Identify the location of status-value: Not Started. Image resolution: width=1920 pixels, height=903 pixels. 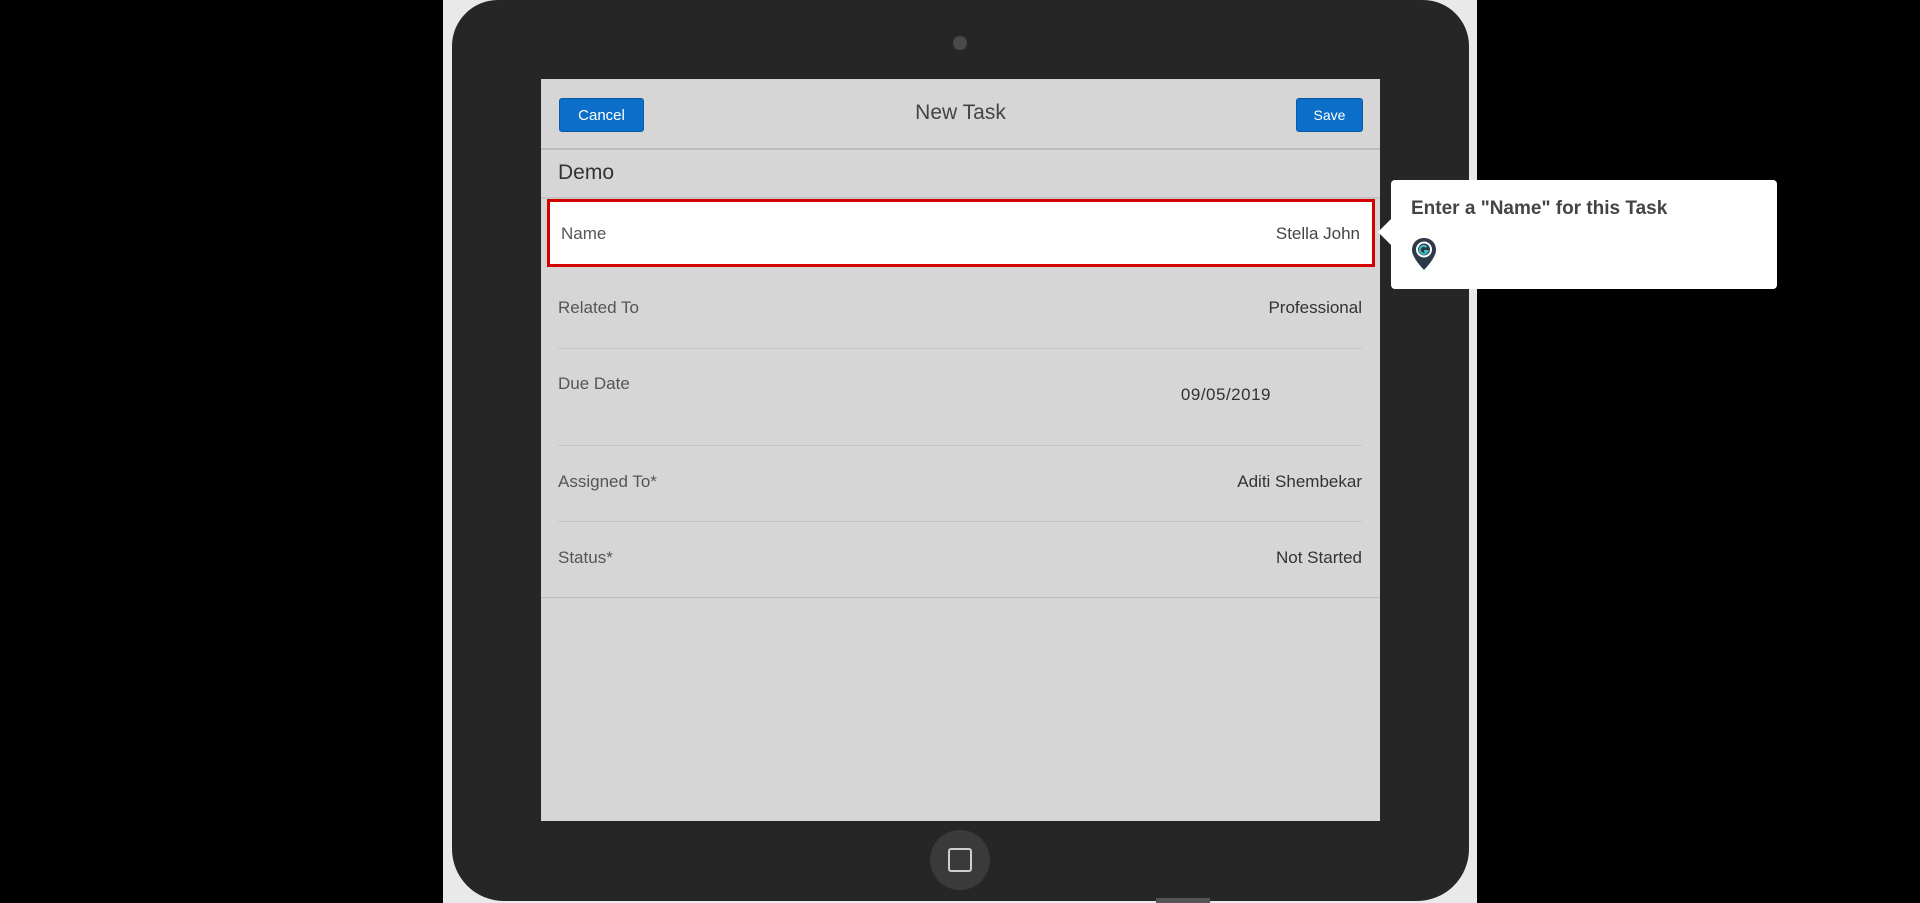
(1319, 558).